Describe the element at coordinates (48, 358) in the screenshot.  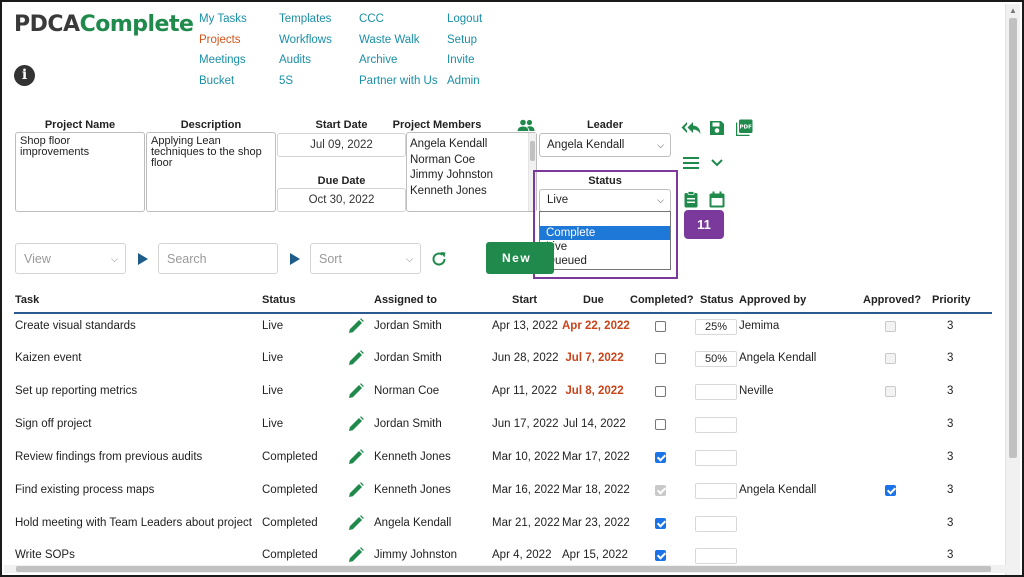
I see `task-name: Kaizen event` at that location.